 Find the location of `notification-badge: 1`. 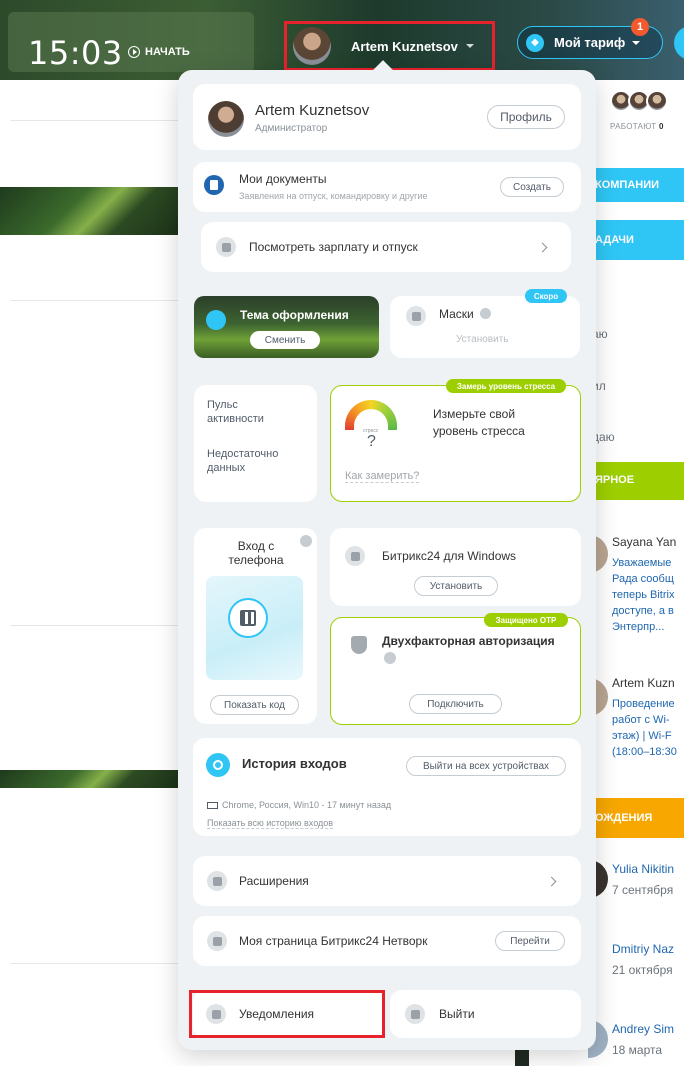

notification-badge: 1 is located at coordinates (640, 27).